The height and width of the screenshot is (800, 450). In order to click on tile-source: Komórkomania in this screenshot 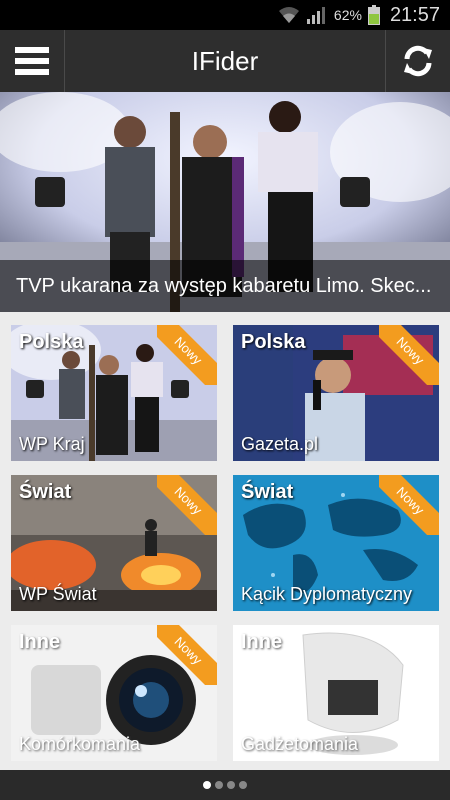, I will do `click(80, 744)`.